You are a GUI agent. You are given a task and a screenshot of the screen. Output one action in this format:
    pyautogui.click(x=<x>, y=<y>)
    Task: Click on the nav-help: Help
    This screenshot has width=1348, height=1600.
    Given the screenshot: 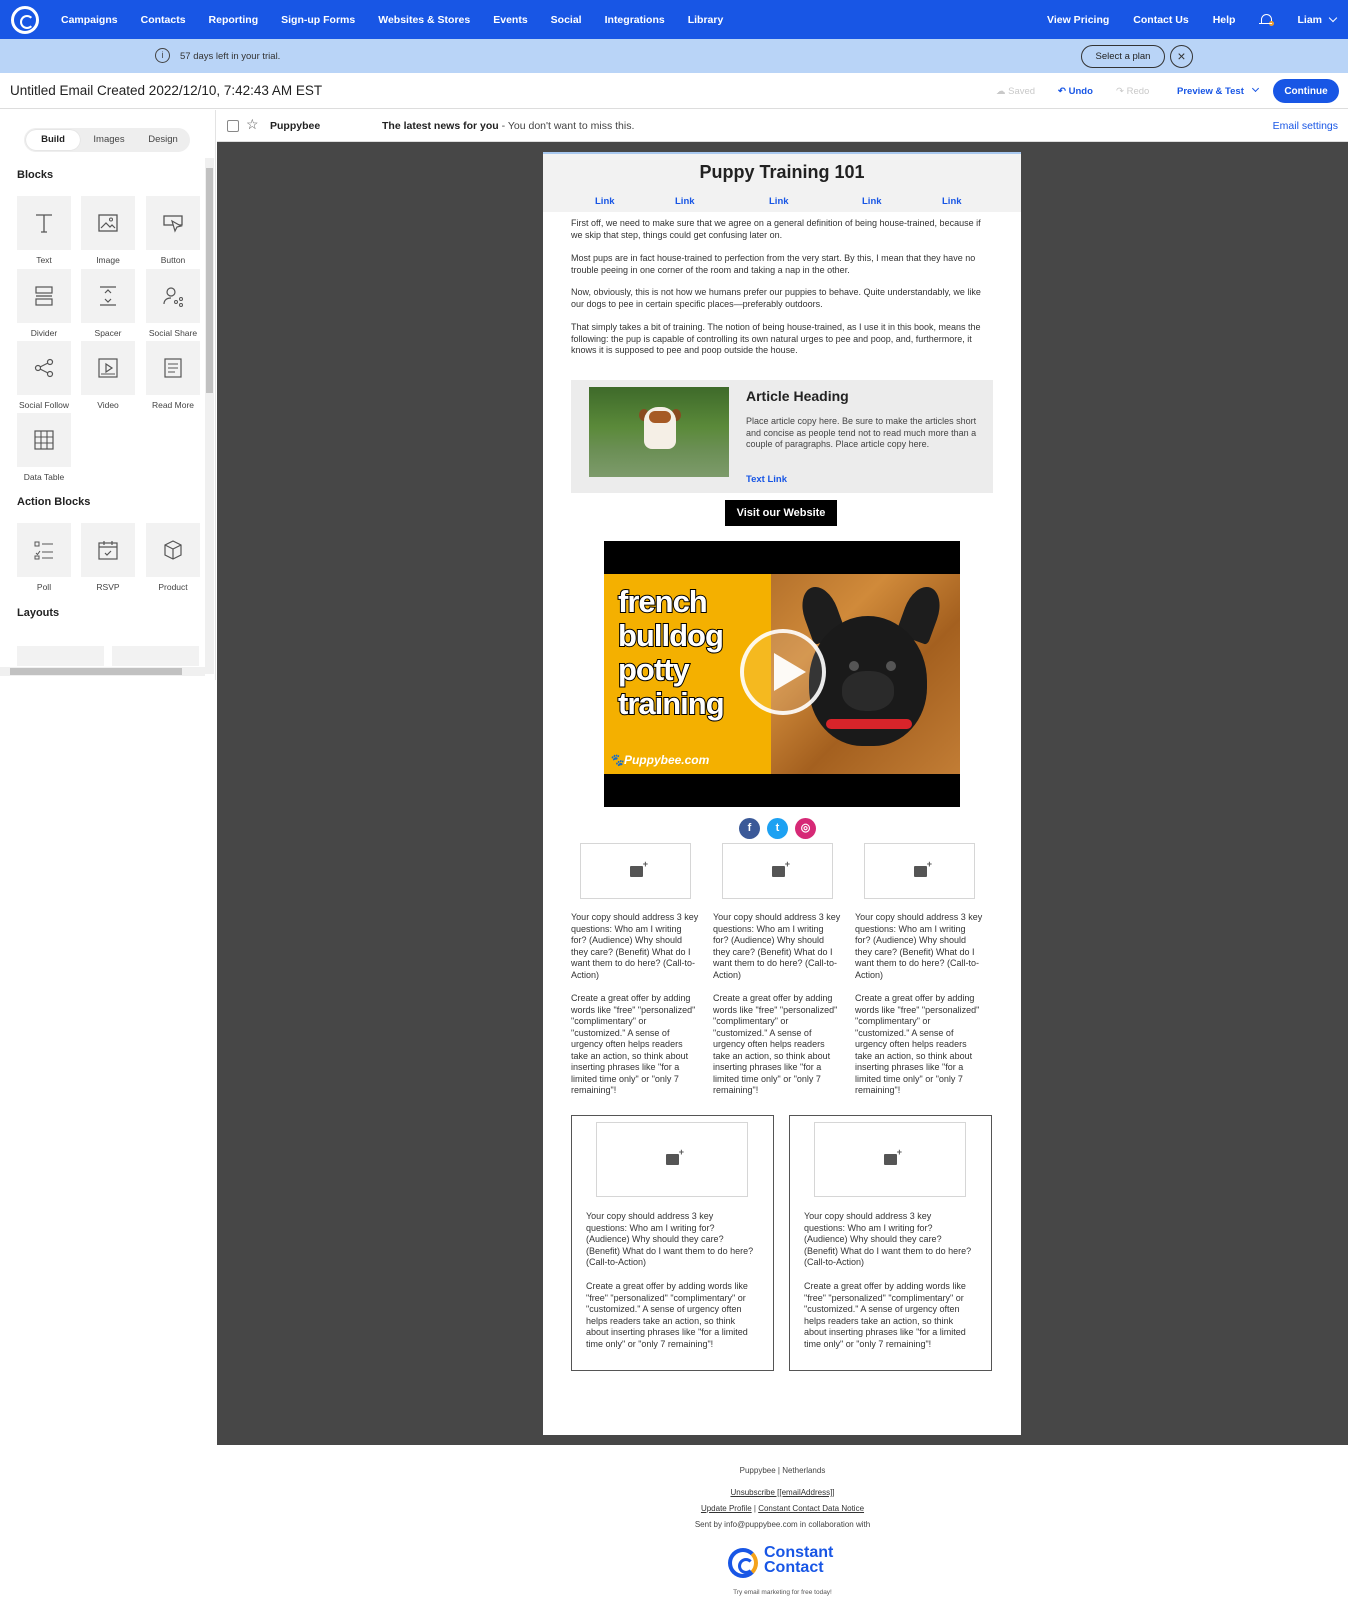 What is the action you would take?
    pyautogui.click(x=1224, y=20)
    